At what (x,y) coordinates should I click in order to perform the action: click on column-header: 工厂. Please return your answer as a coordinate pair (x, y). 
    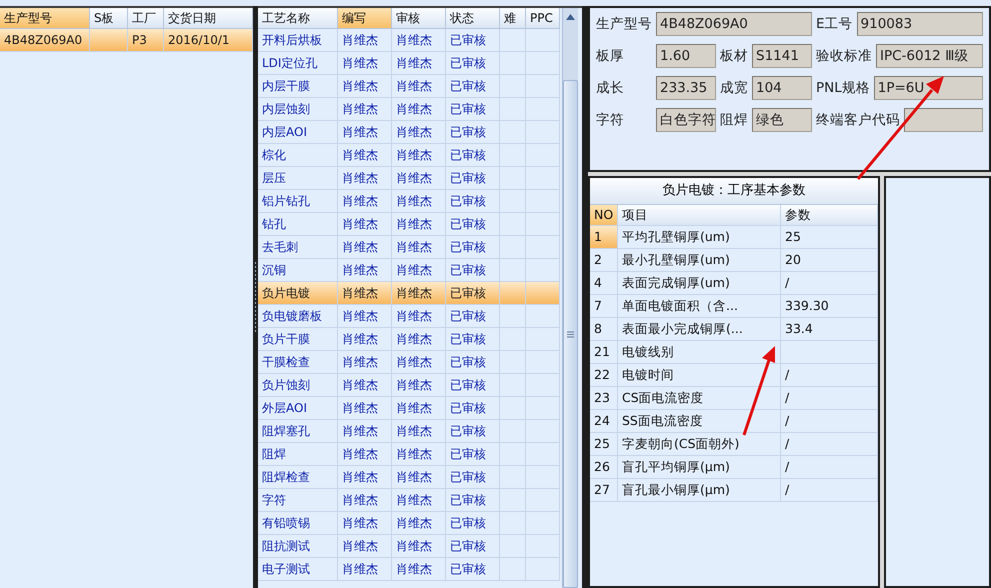
    Looking at the image, I should click on (146, 18).